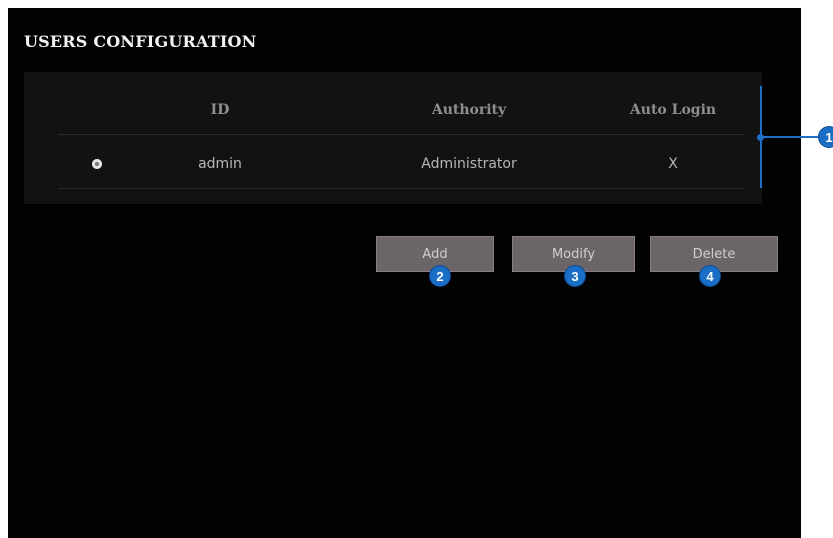 This screenshot has width=833, height=538. What do you see at coordinates (401, 188) in the screenshot?
I see `row-divider` at bounding box center [401, 188].